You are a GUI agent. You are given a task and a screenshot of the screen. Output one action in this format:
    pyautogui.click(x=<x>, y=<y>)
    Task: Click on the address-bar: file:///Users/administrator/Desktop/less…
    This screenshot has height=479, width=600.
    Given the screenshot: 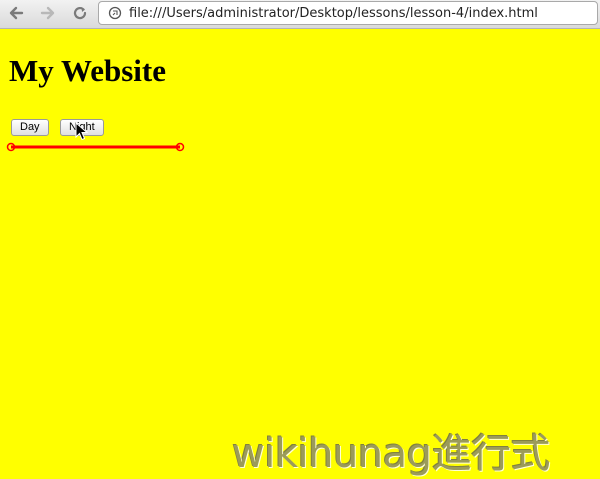 What is the action you would take?
    pyautogui.click(x=348, y=13)
    